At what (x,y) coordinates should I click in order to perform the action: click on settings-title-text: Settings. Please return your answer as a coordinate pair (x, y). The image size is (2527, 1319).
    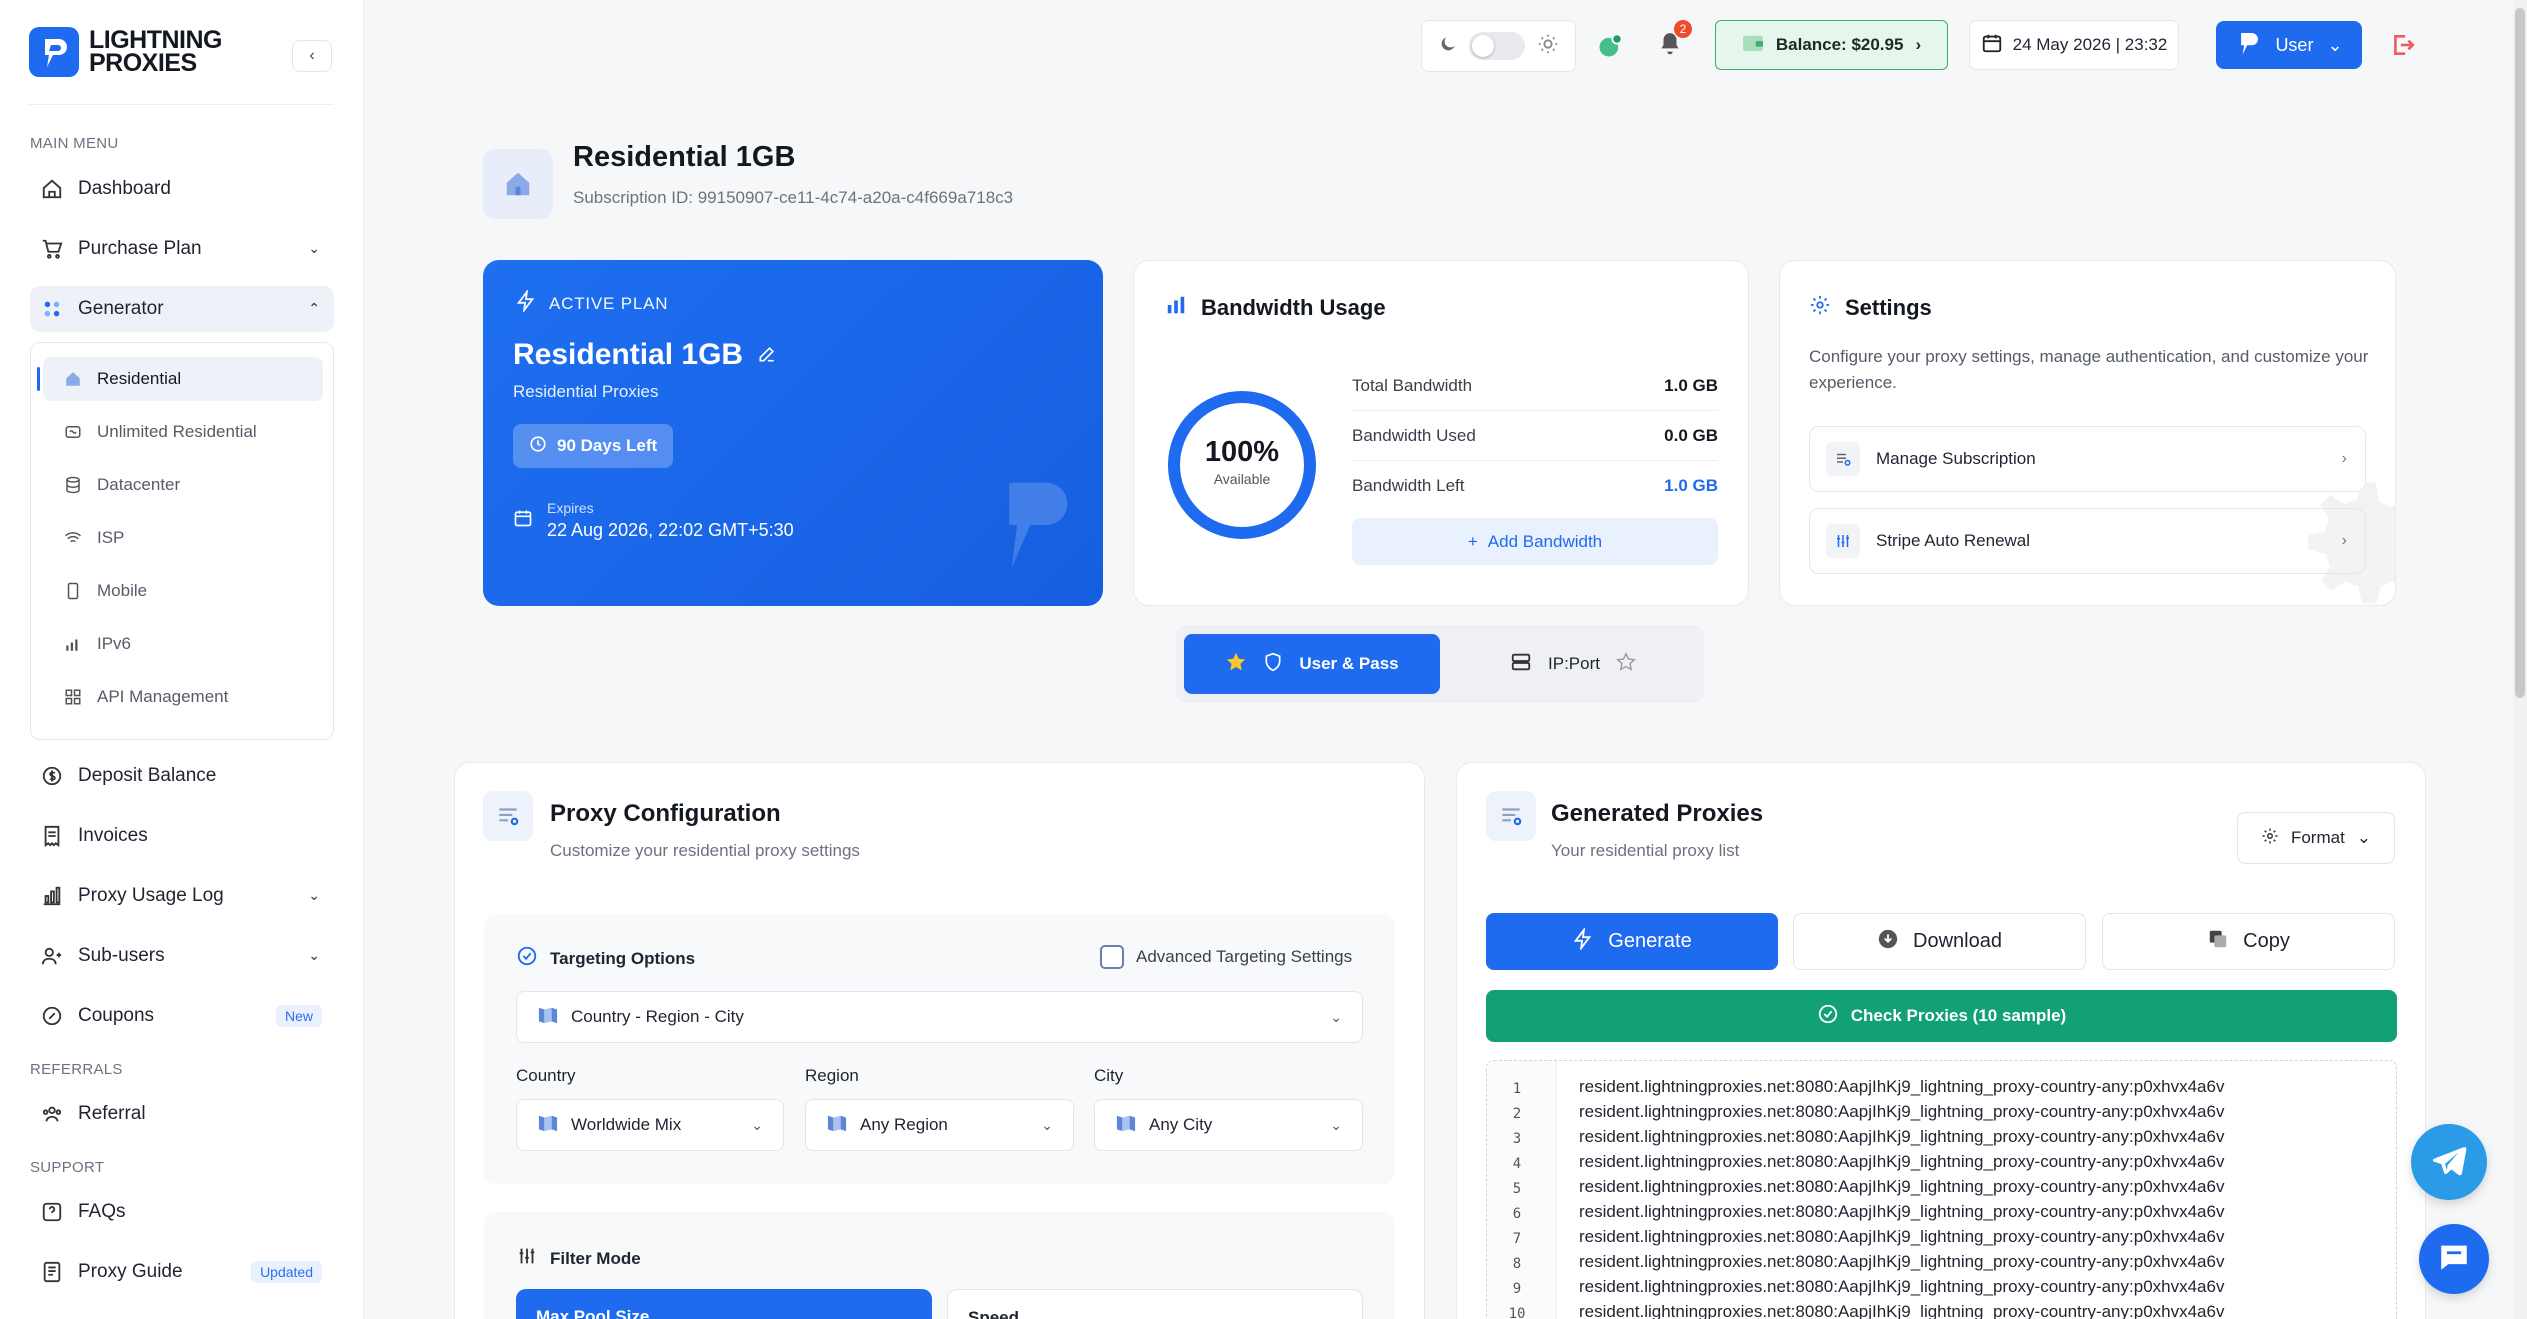
    Looking at the image, I should click on (1888, 307).